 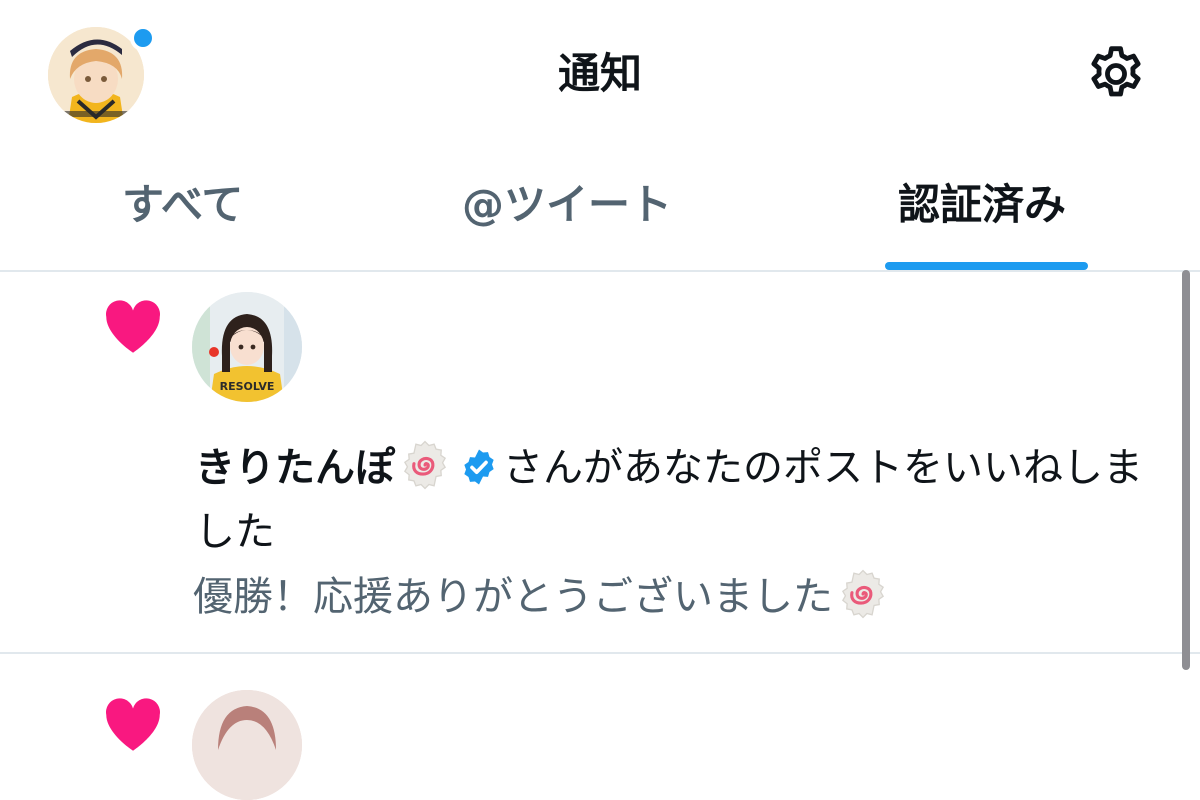 What do you see at coordinates (567, 205) in the screenshot?
I see `tab-mentions: @ツイート` at bounding box center [567, 205].